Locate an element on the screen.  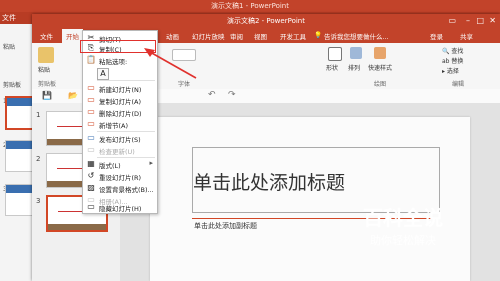
open-folder-icon: 📂 is located at coordinates (73, 95).